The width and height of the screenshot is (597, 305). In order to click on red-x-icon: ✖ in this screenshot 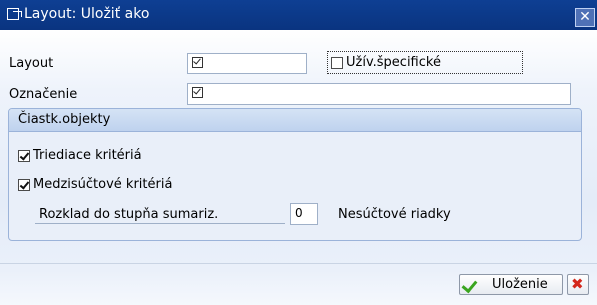, I will do `click(577, 284)`.